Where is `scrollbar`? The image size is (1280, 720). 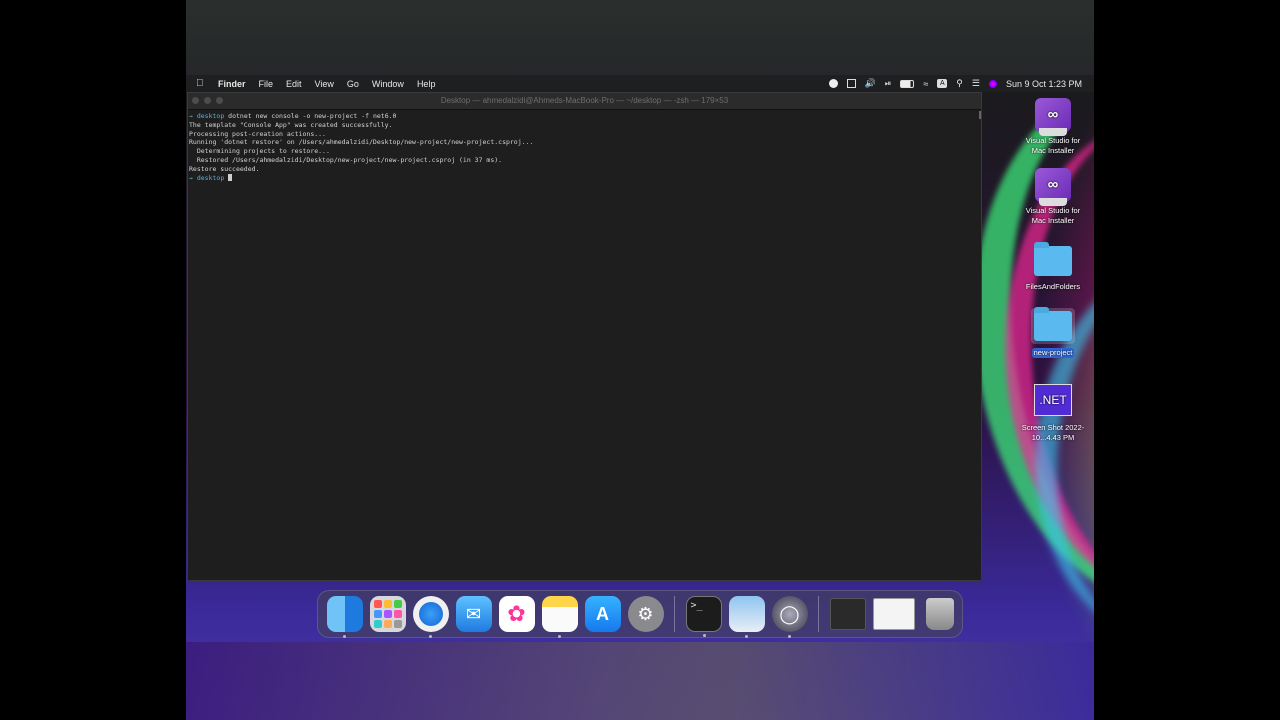 scrollbar is located at coordinates (980, 115).